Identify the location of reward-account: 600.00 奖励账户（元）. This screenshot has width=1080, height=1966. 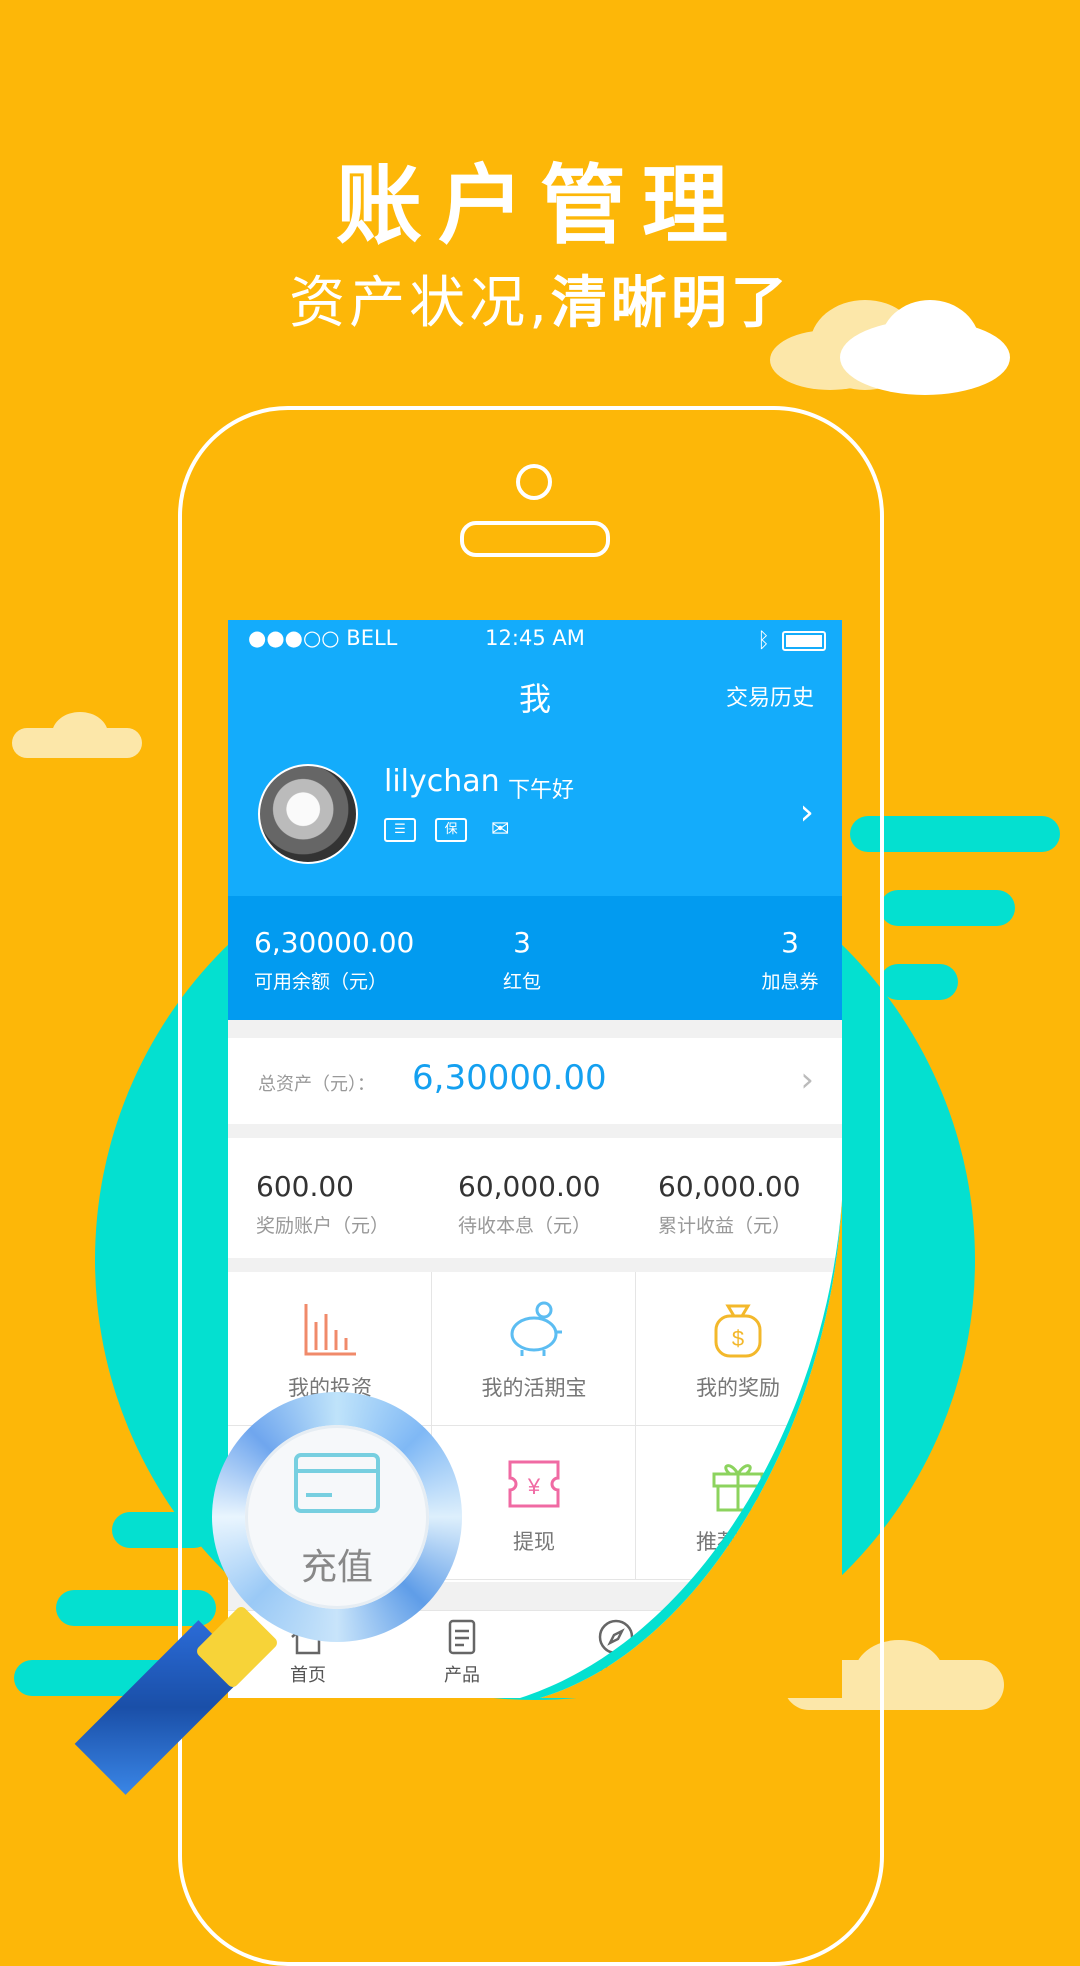
(323, 1203).